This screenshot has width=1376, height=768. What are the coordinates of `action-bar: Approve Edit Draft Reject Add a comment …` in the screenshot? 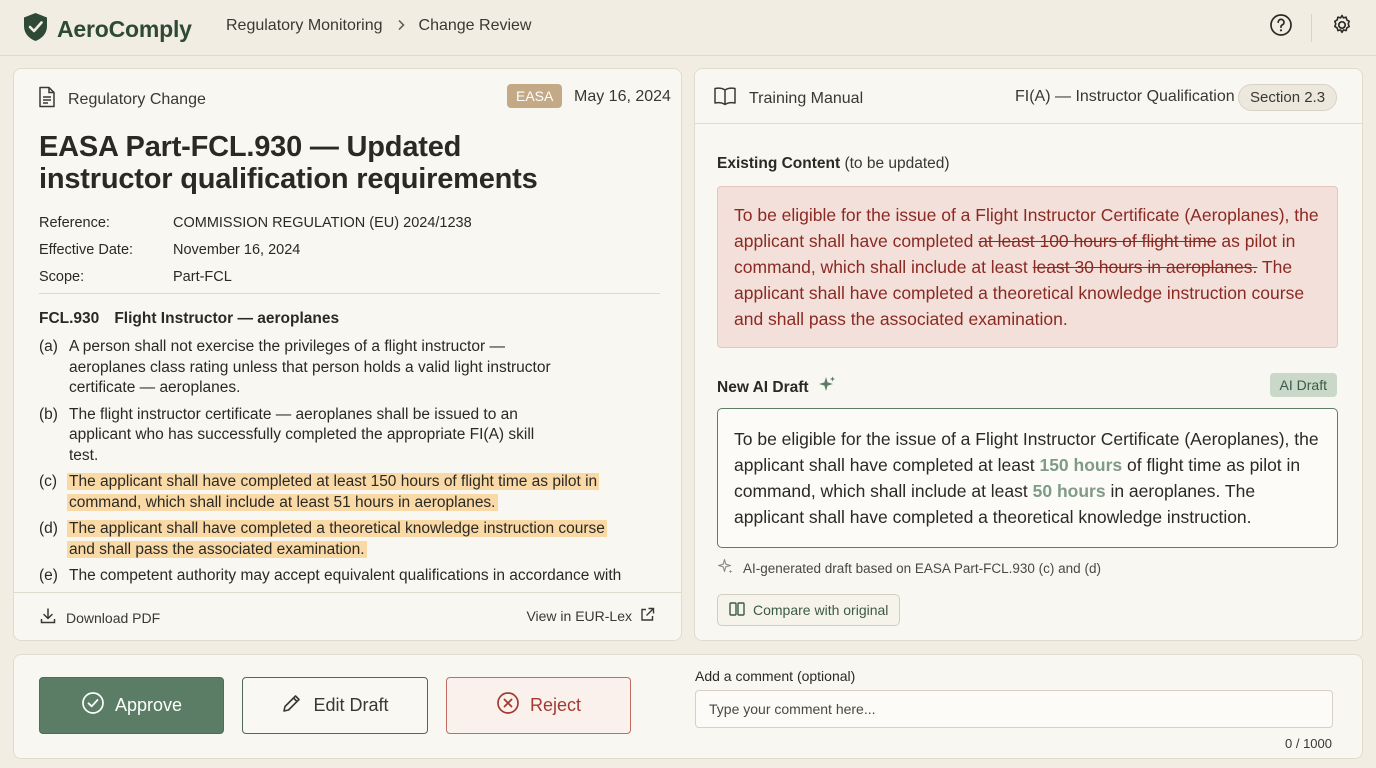 It's located at (688, 706).